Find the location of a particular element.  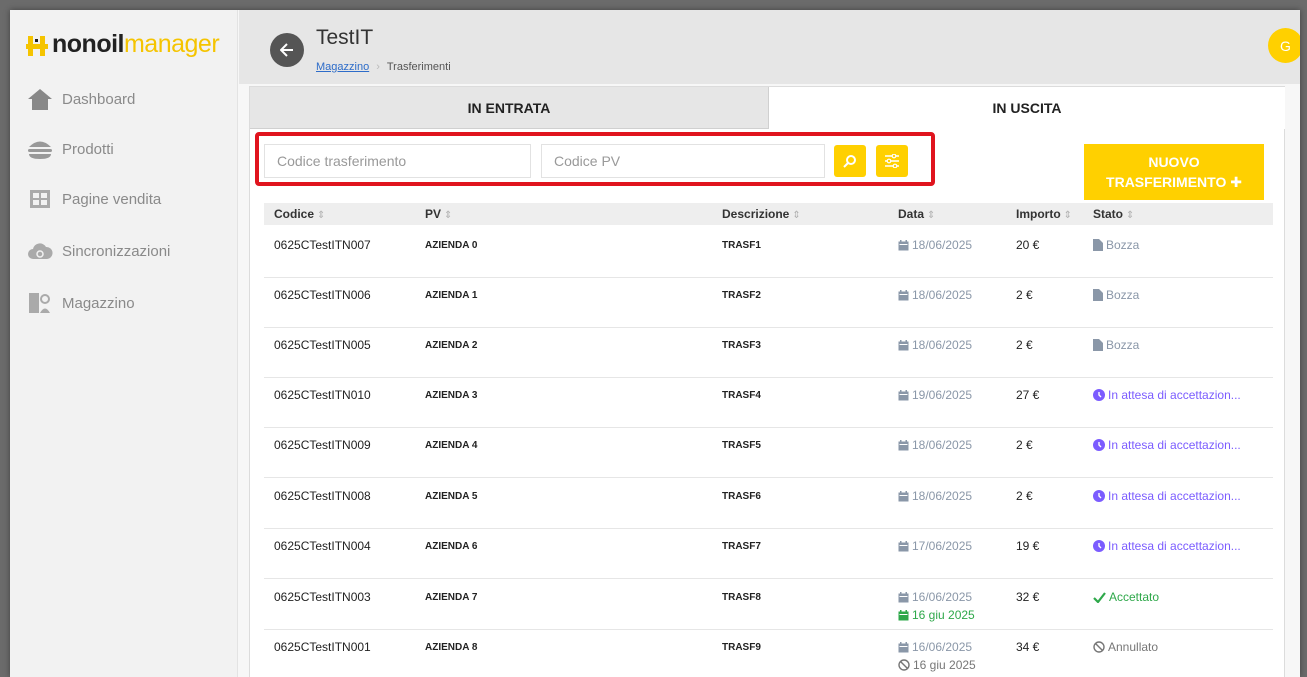

col-header-stato: Stato ⇕ is located at coordinates (1113, 214).